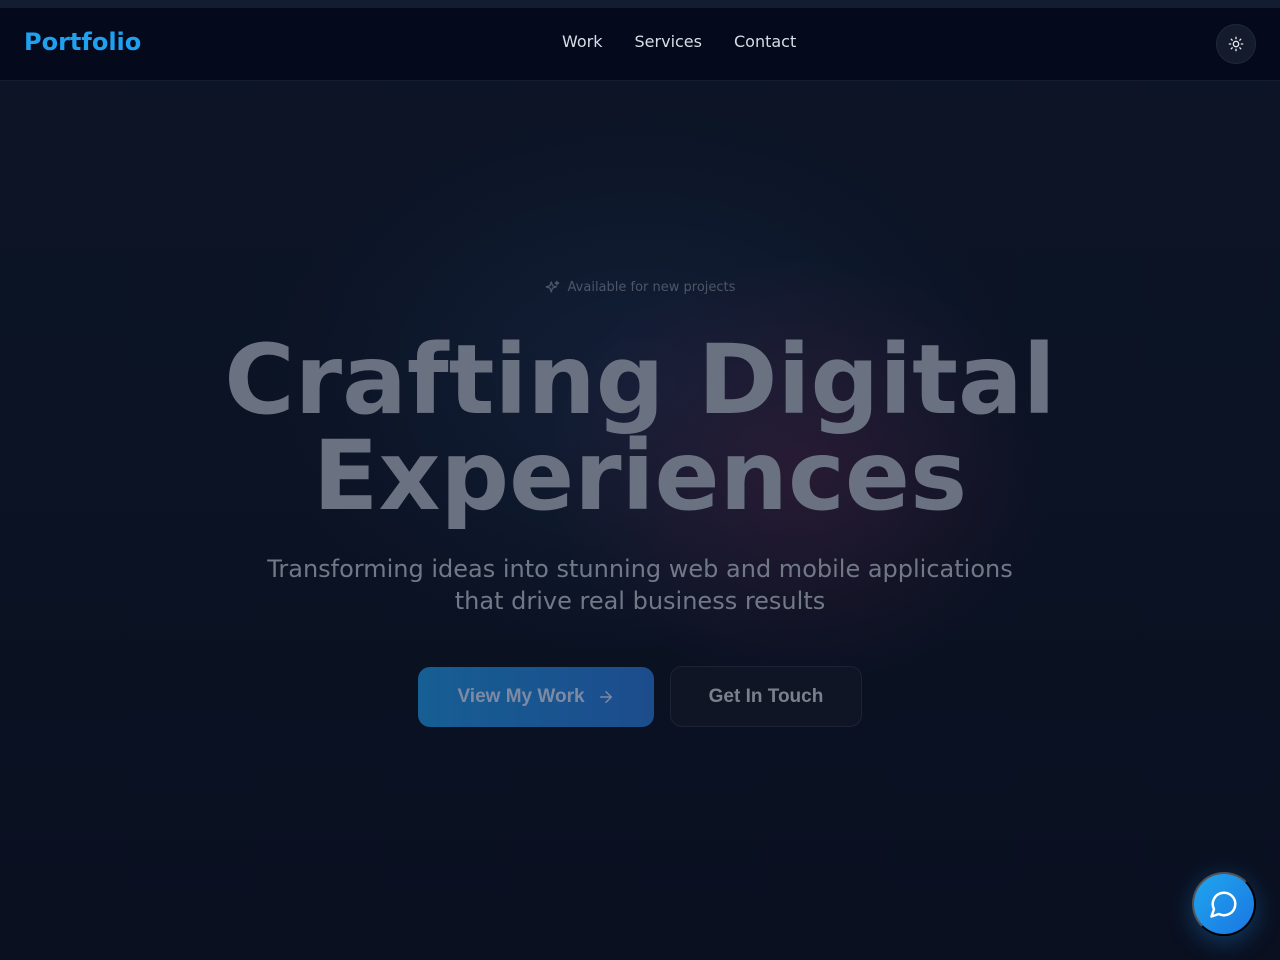 This screenshot has height=960, width=1280. What do you see at coordinates (552, 286) in the screenshot?
I see `sparkles-icon` at bounding box center [552, 286].